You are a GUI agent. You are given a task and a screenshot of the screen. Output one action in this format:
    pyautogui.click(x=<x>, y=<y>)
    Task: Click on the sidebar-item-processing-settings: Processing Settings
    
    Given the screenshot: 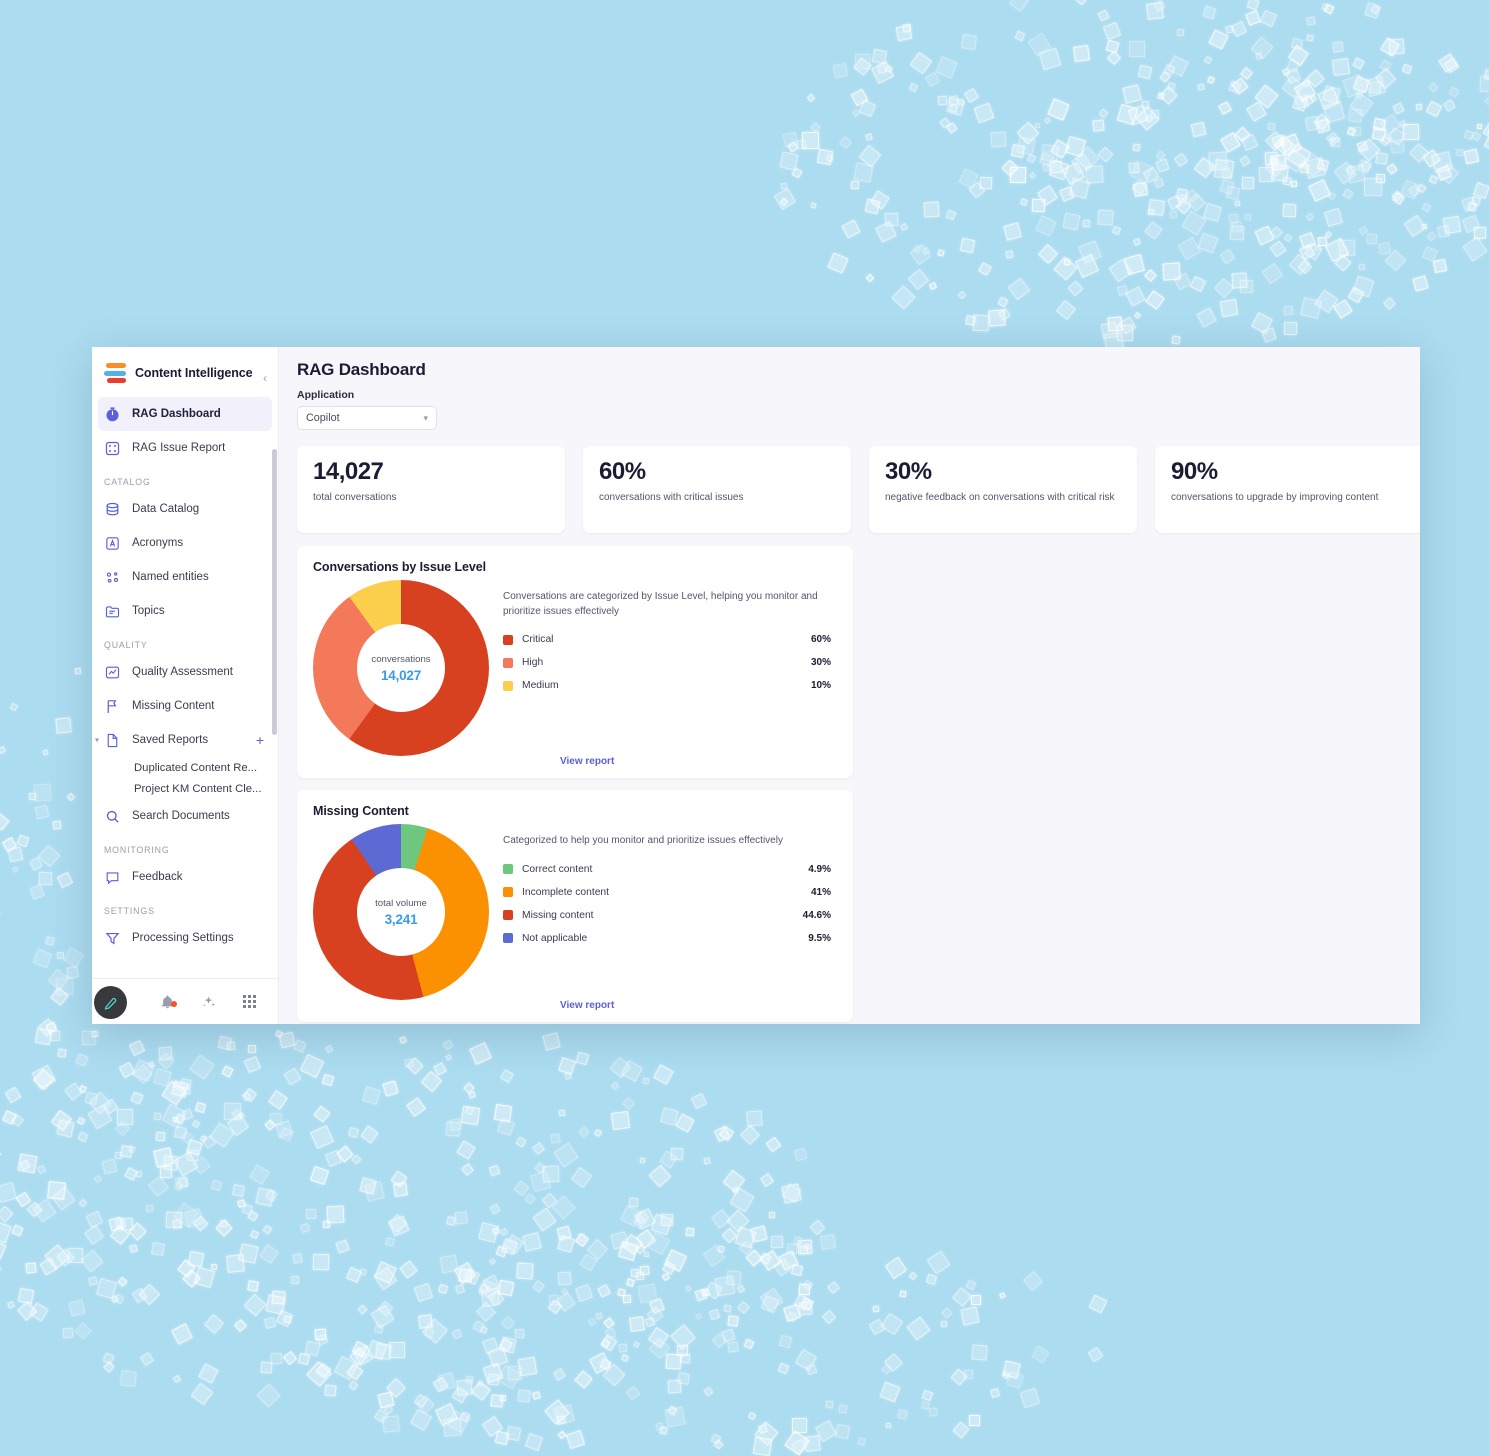 What is the action you would take?
    pyautogui.click(x=185, y=938)
    